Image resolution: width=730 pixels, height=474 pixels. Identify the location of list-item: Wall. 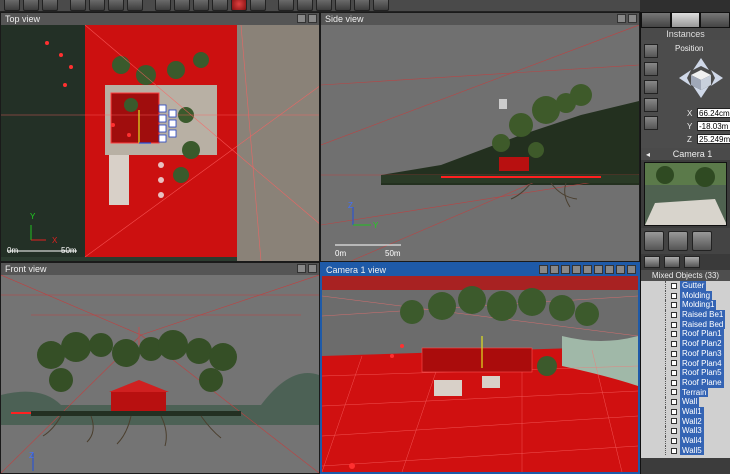
(686, 402).